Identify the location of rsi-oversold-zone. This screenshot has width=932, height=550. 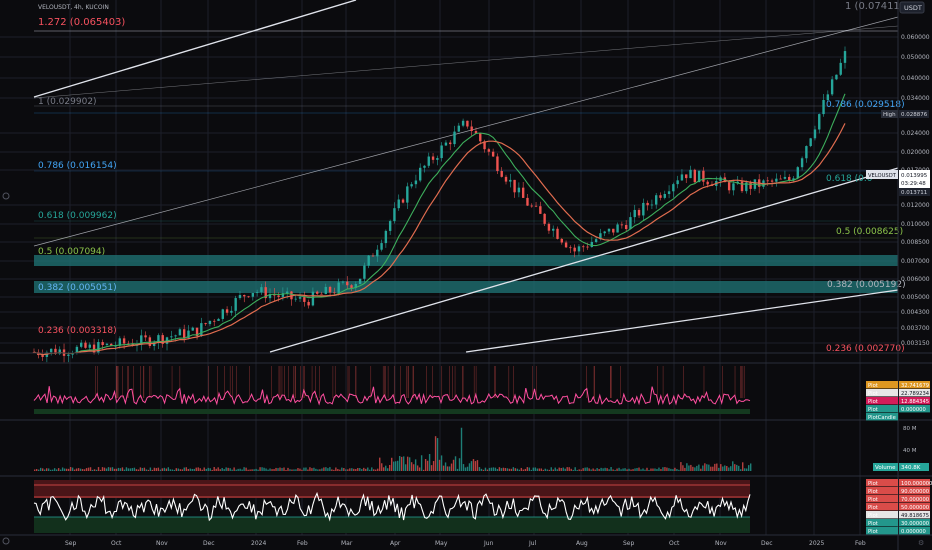
(392, 525).